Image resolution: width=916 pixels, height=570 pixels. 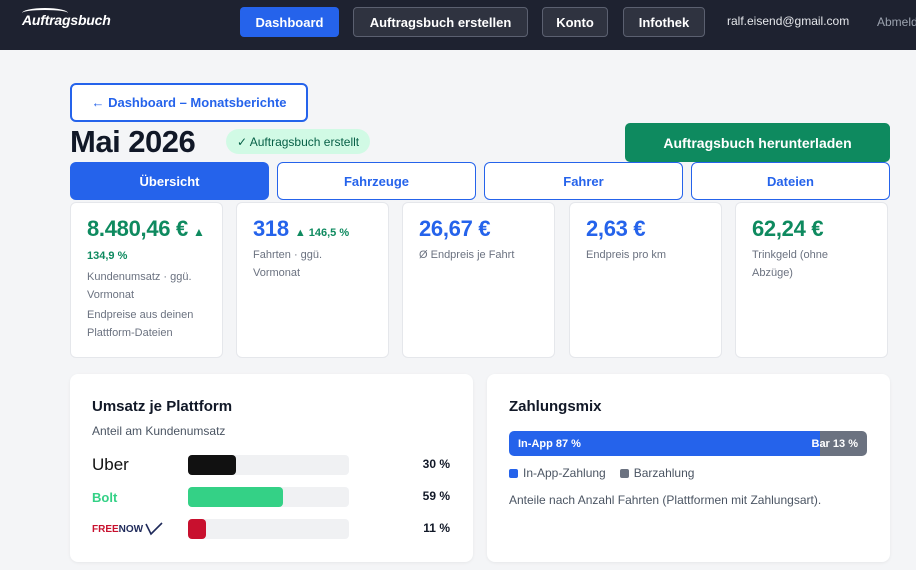 What do you see at coordinates (664, 22) in the screenshot?
I see `nav-library-button: Infothek` at bounding box center [664, 22].